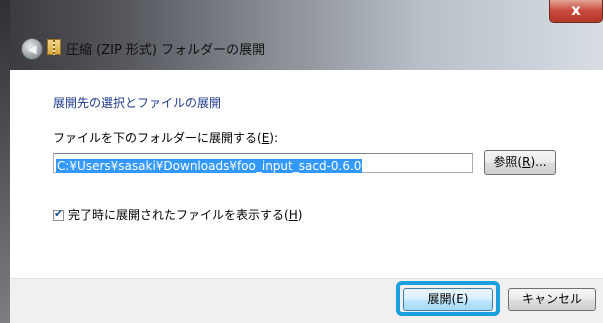 The width and height of the screenshot is (603, 323). What do you see at coordinates (157, 138) in the screenshot?
I see `destination-label-text: ファイルを下のフォルダーに展開する(` at bounding box center [157, 138].